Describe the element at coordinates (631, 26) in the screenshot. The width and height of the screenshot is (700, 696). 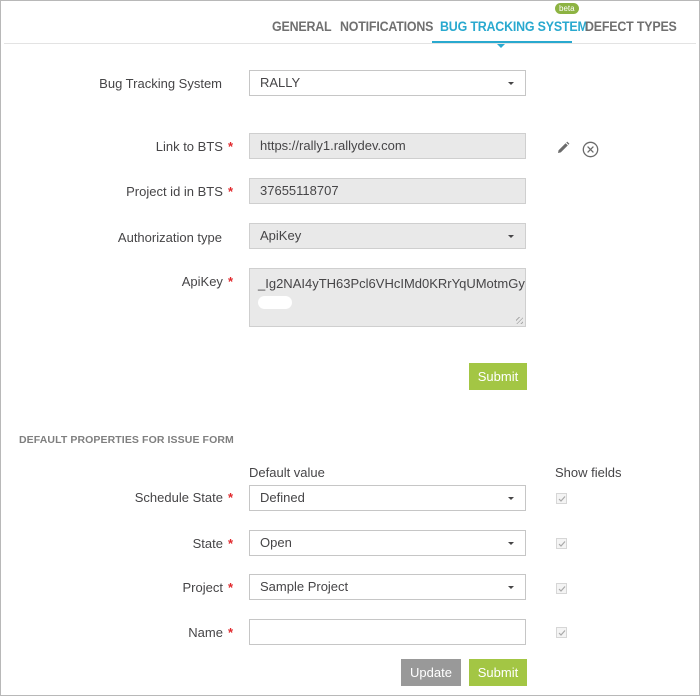
I see `tab-defect-types: DEFECT TYPES` at that location.